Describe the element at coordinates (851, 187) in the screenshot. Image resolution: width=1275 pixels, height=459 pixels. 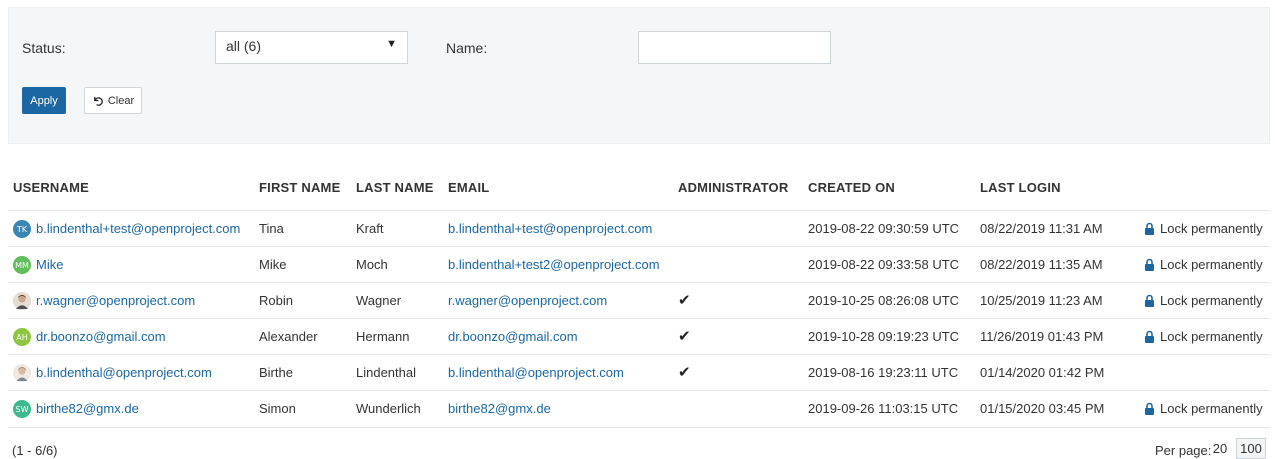
I see `column-header-created-on: CREATED ON` at that location.